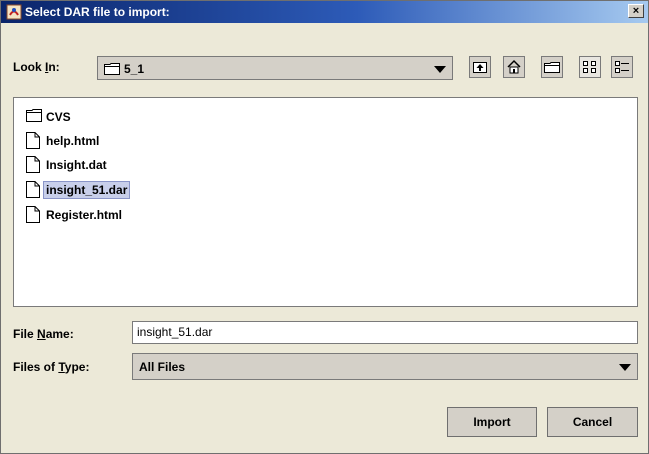 The width and height of the screenshot is (649, 454). I want to click on home-button, so click(514, 67).